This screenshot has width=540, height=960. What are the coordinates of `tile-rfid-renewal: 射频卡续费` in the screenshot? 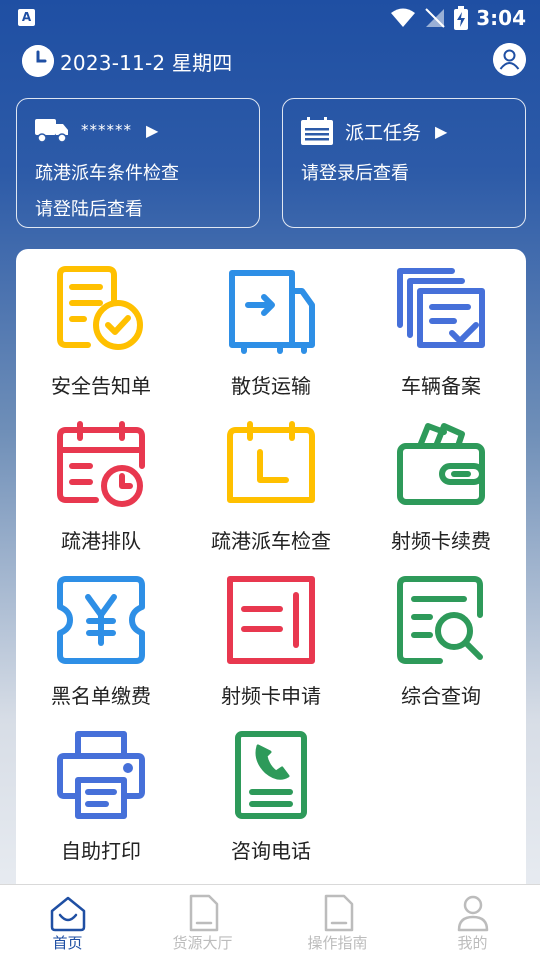 It's located at (441, 479).